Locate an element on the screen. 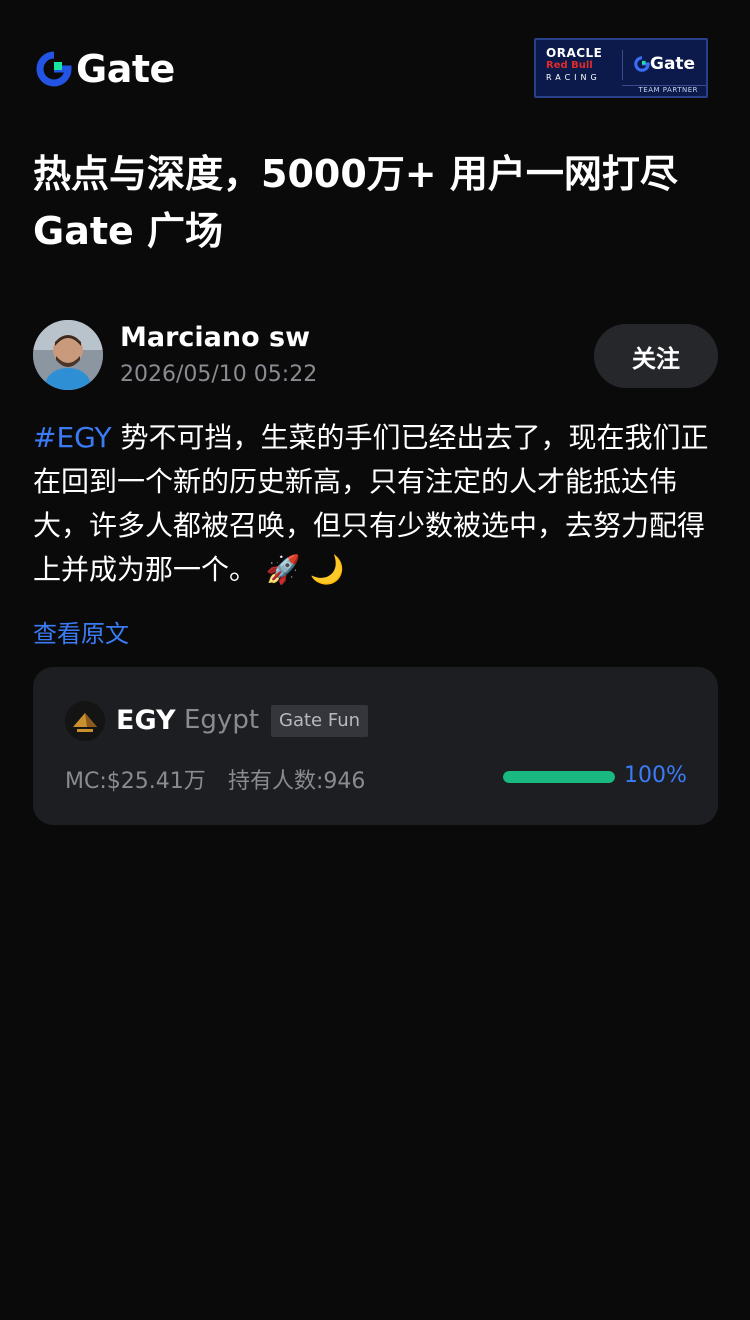  brand-name: Gate is located at coordinates (125, 69).